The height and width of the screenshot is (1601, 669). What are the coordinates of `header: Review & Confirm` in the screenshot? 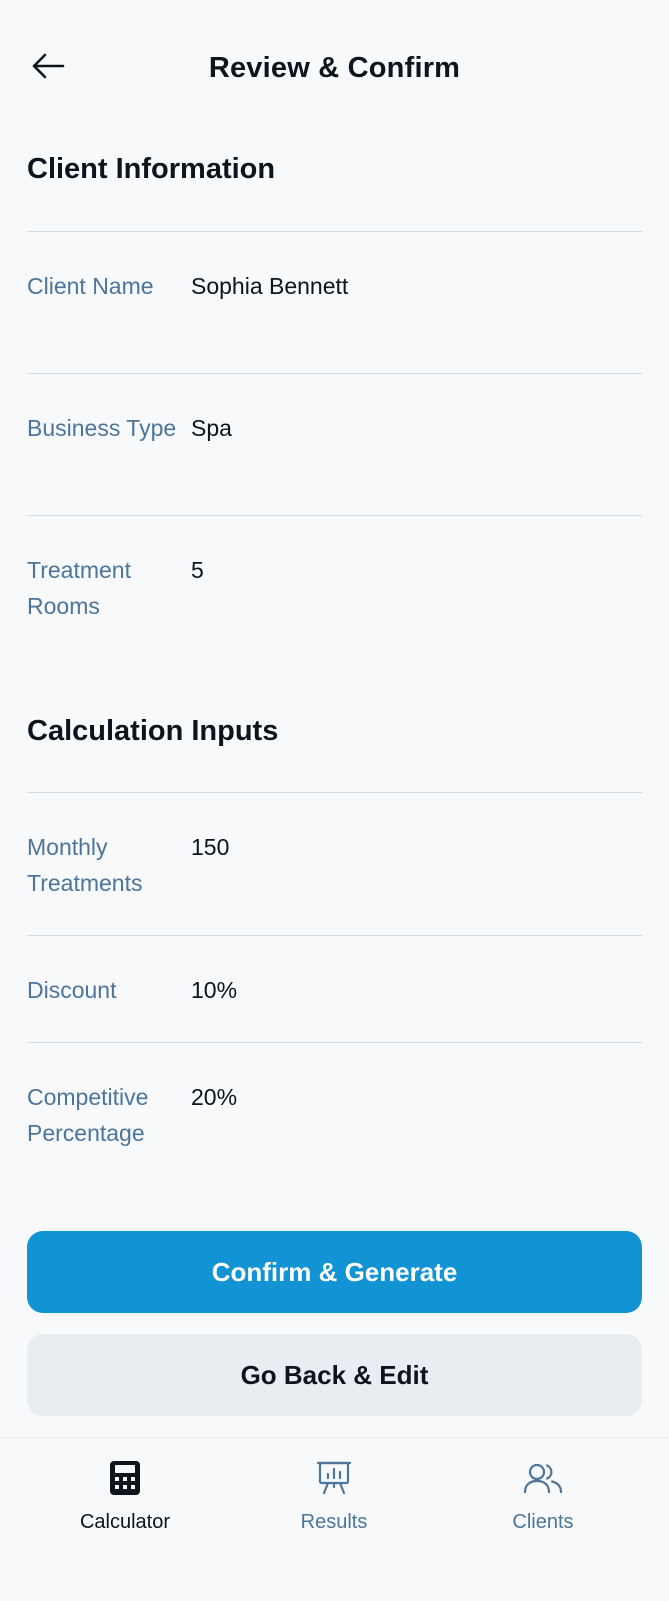 It's located at (334, 68).